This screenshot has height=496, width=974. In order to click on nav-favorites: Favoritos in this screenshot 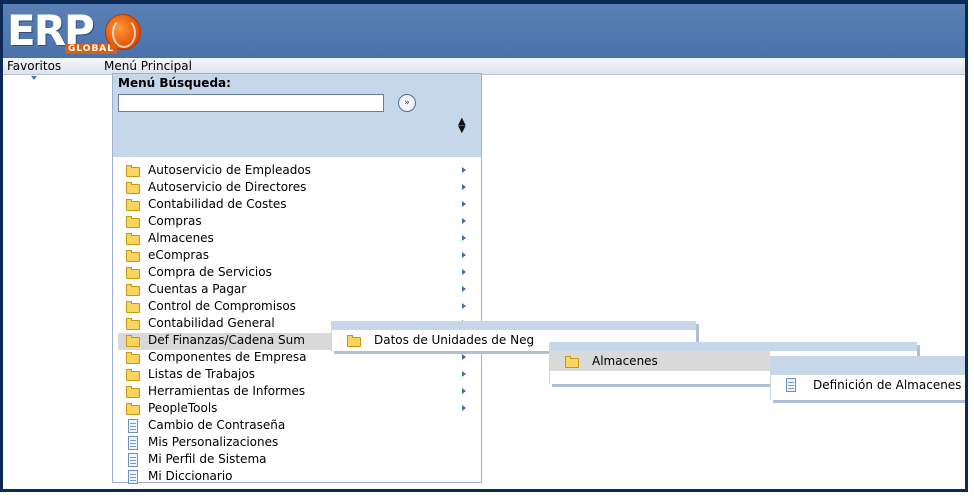, I will do `click(34, 69)`.